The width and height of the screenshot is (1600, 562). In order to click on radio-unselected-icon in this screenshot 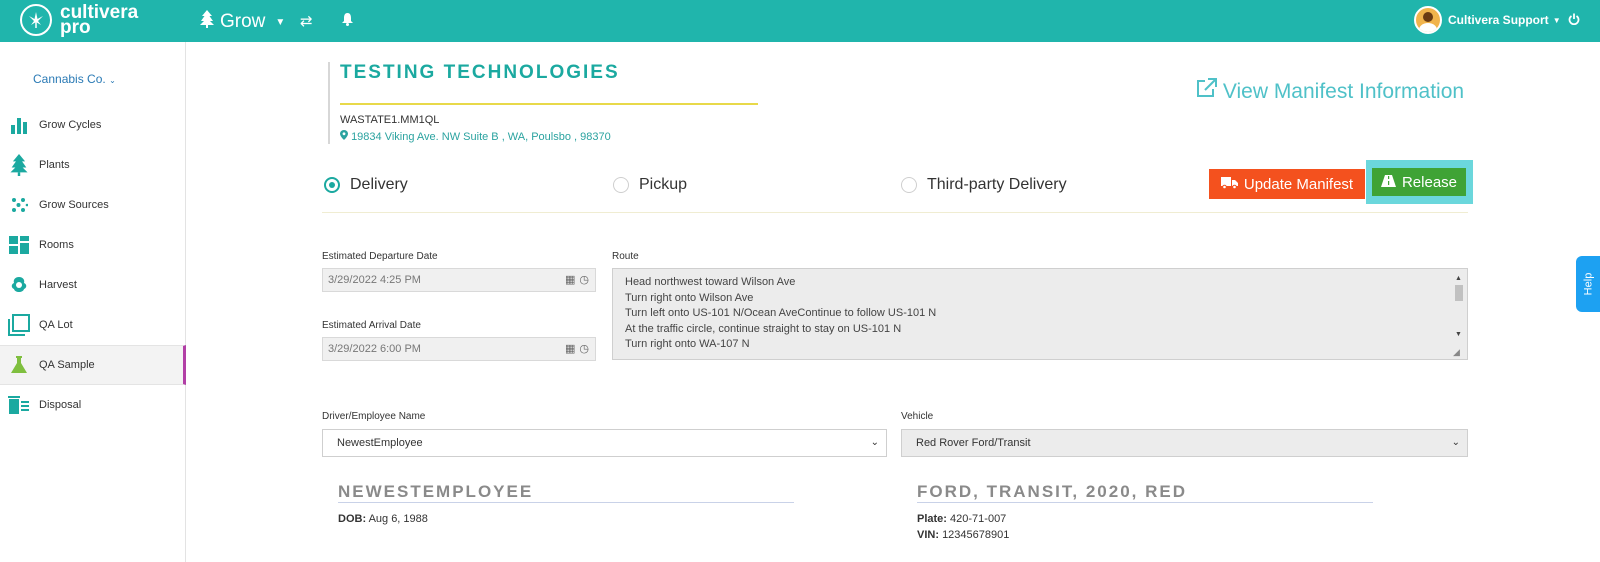, I will do `click(909, 185)`.